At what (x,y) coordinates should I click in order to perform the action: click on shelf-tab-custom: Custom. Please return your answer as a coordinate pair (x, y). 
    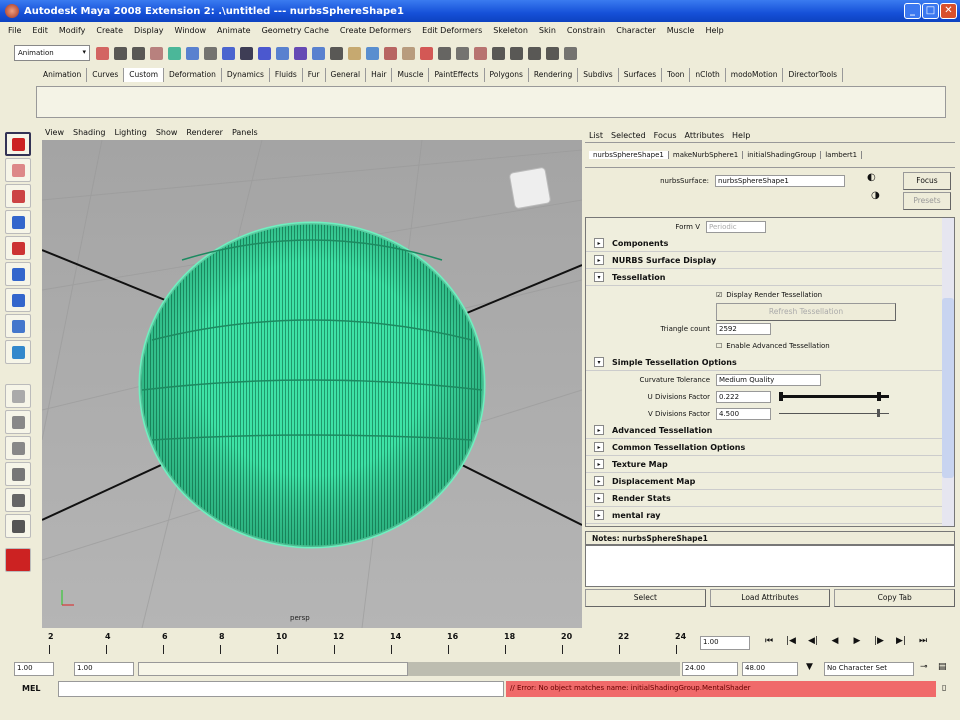
    Looking at the image, I should click on (144, 75).